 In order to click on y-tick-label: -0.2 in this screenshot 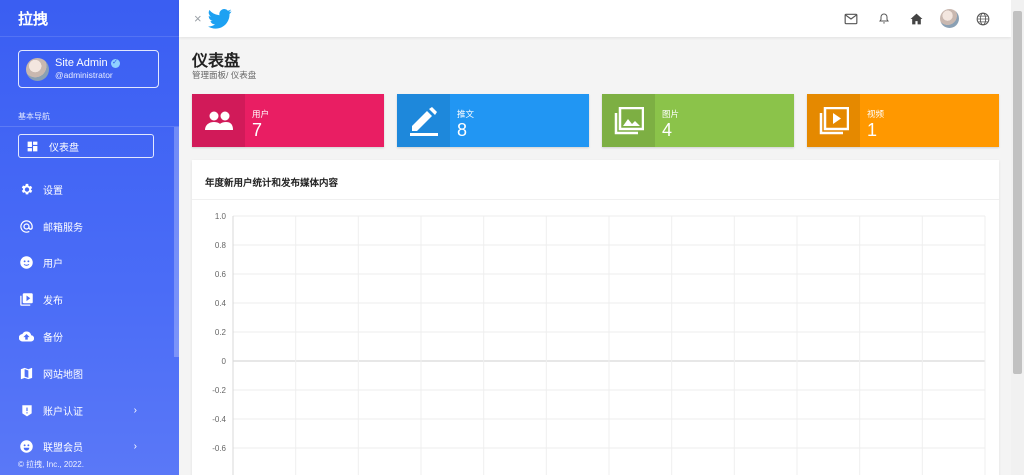, I will do `click(219, 390)`.